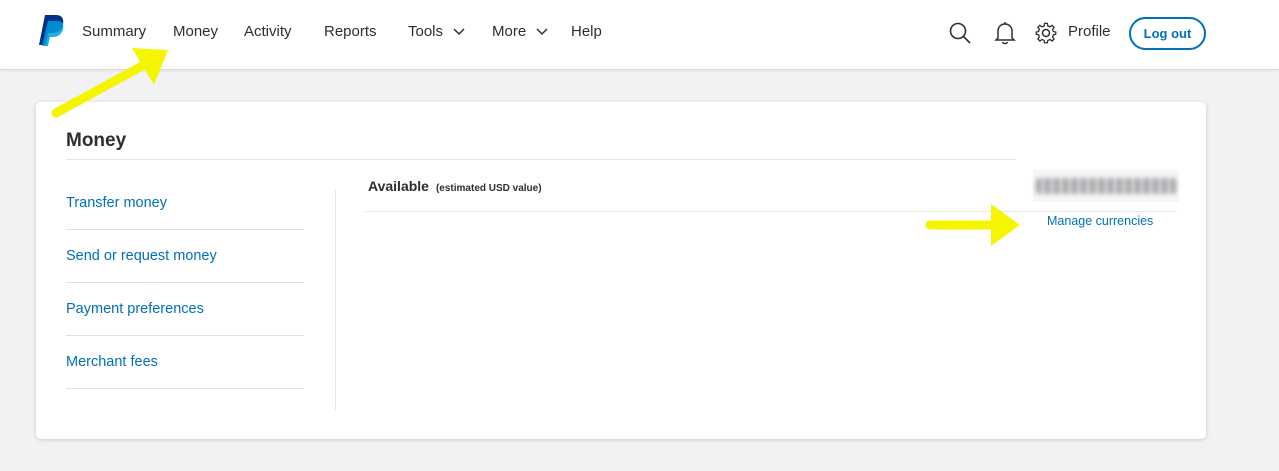 This screenshot has width=1279, height=471. What do you see at coordinates (1046, 33) in the screenshot?
I see `gear-icon` at bounding box center [1046, 33].